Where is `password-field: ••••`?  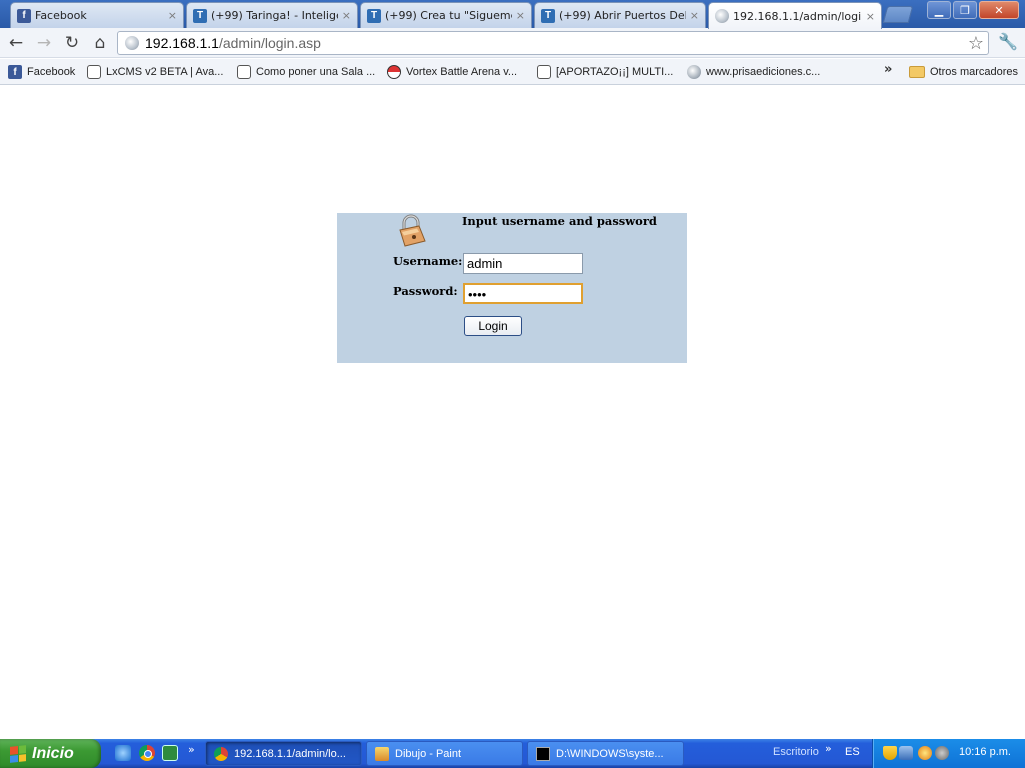 password-field: •••• is located at coordinates (523, 293).